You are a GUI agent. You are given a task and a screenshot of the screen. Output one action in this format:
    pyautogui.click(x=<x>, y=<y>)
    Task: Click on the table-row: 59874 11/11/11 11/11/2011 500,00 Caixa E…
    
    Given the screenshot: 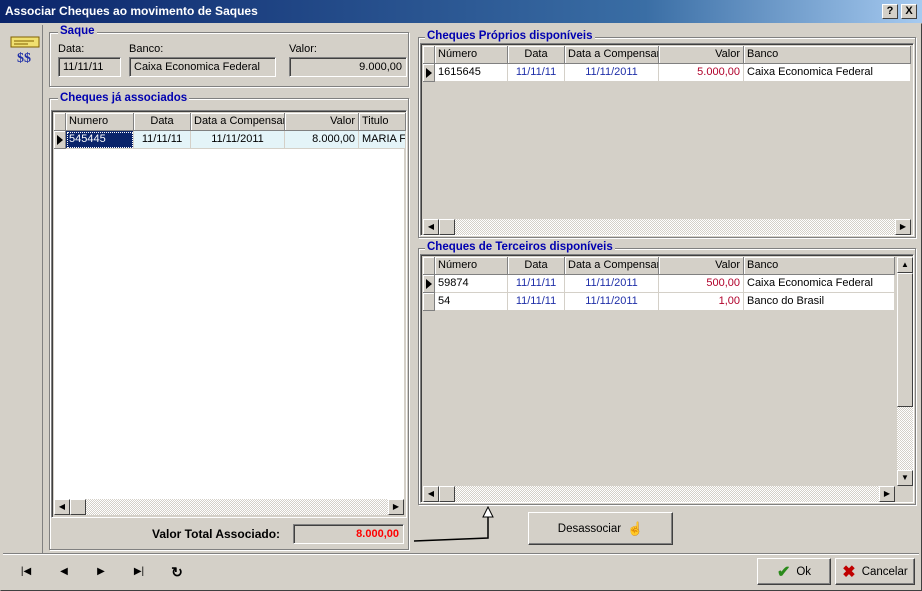 What is the action you would take?
    pyautogui.click(x=659, y=284)
    